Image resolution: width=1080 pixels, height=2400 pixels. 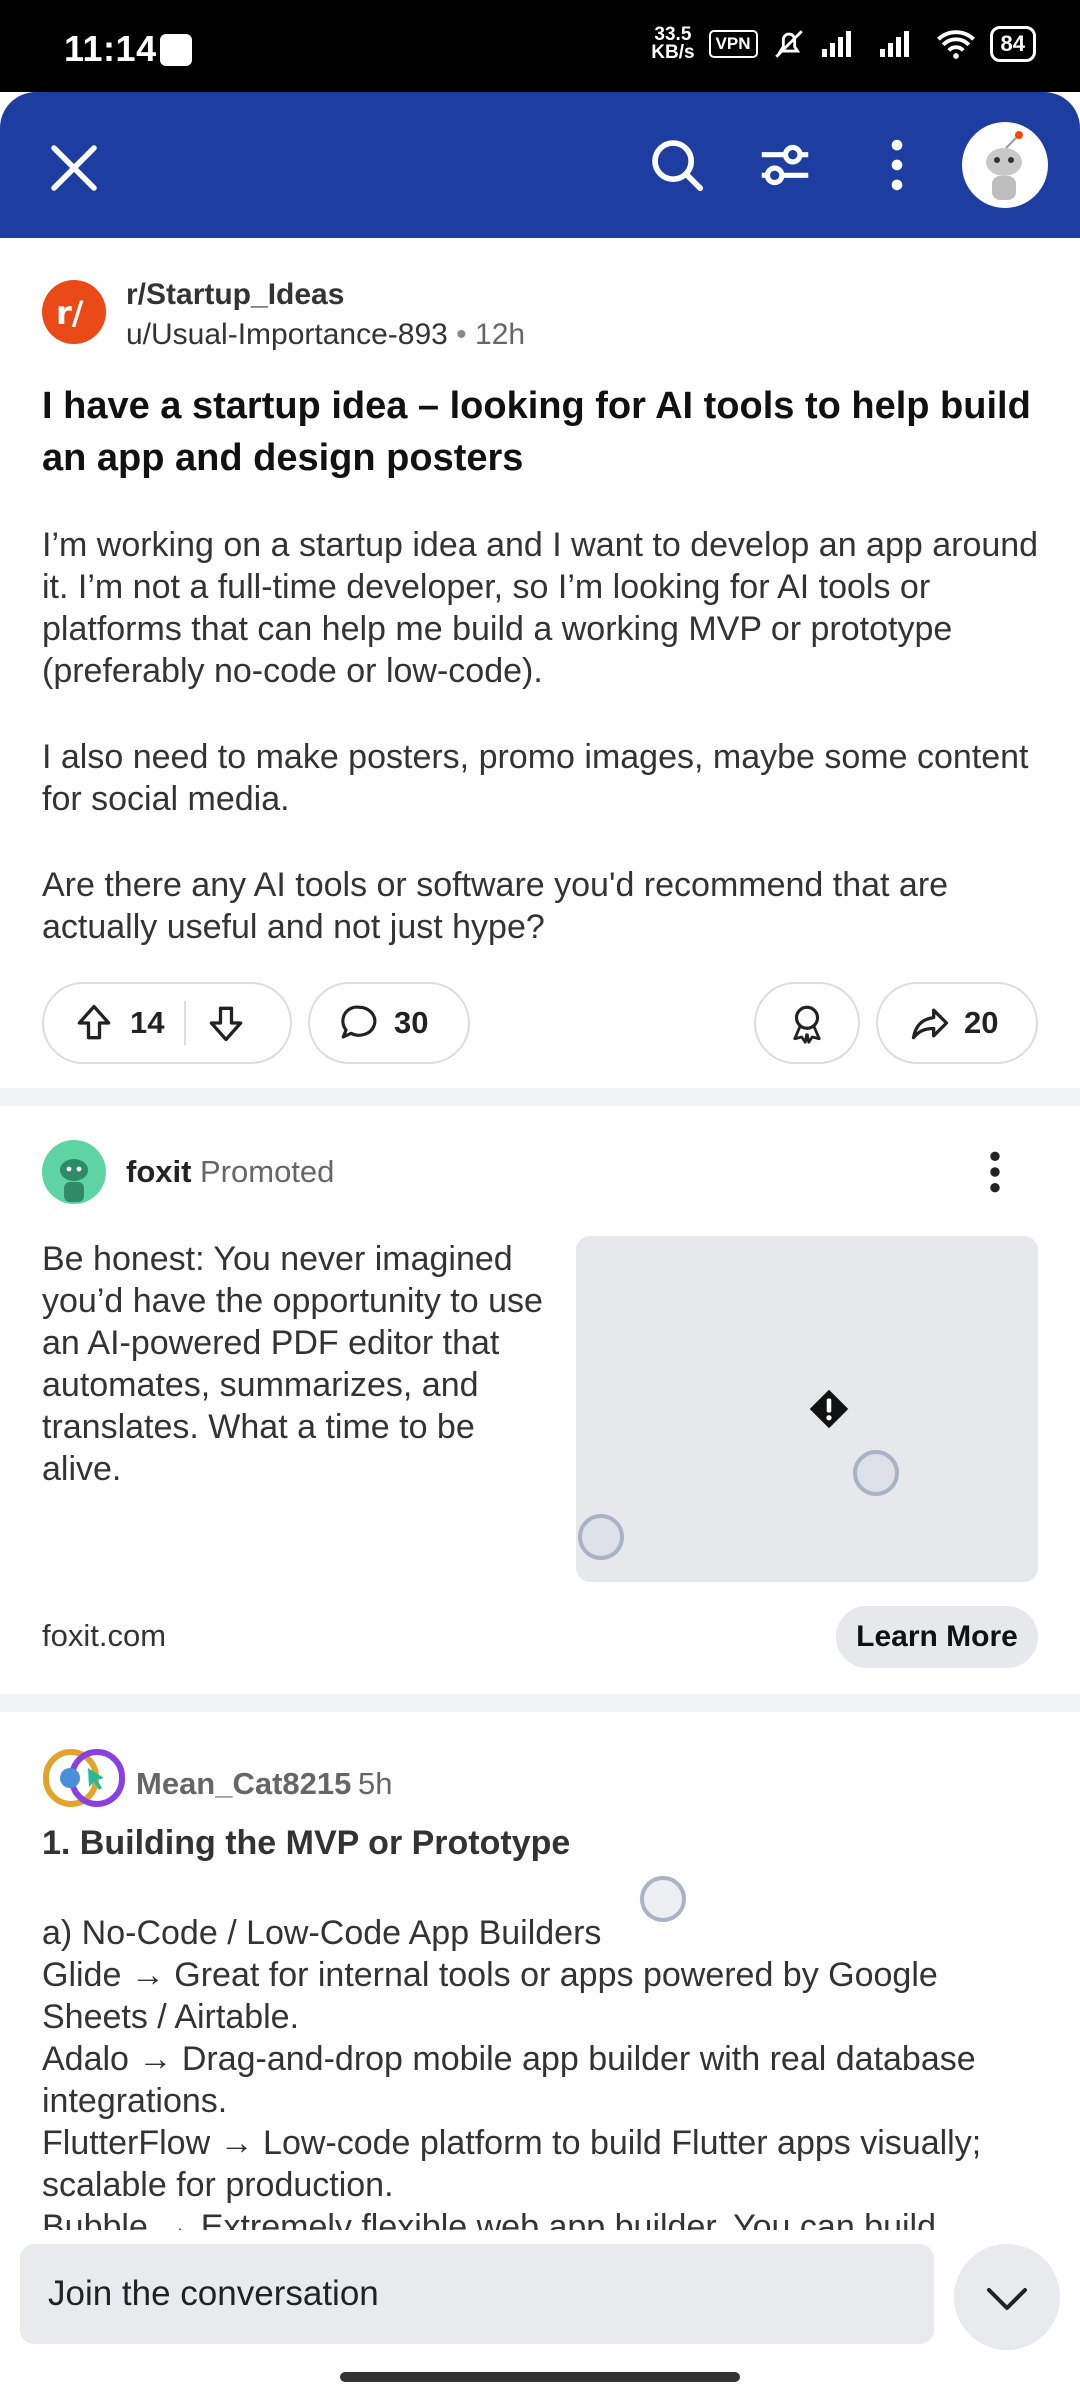 I want to click on subreddit-icon: r/, so click(x=74, y=312).